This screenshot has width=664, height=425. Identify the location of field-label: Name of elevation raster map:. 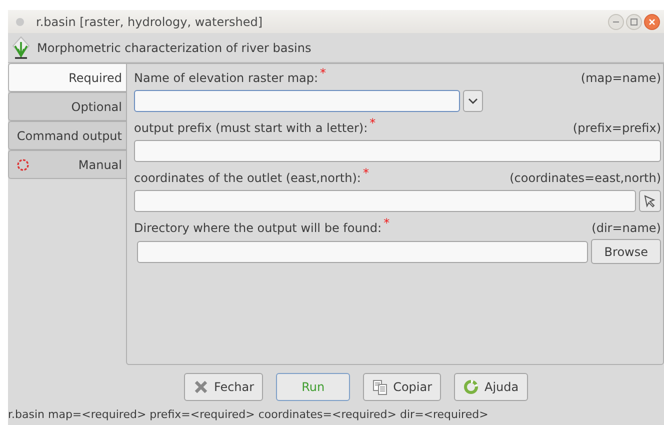
(226, 78).